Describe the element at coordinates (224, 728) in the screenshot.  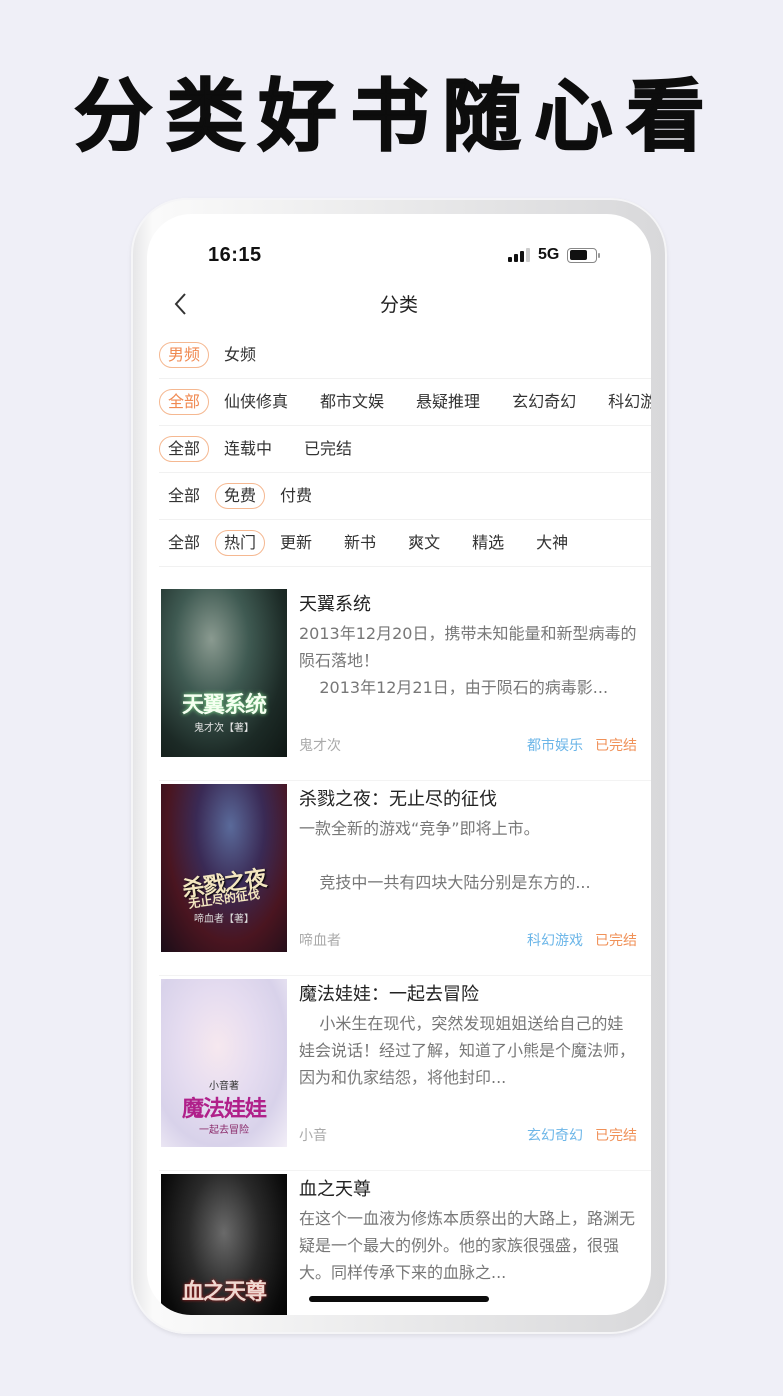
I see `cover-byline: 鬼才次【著】` at that location.